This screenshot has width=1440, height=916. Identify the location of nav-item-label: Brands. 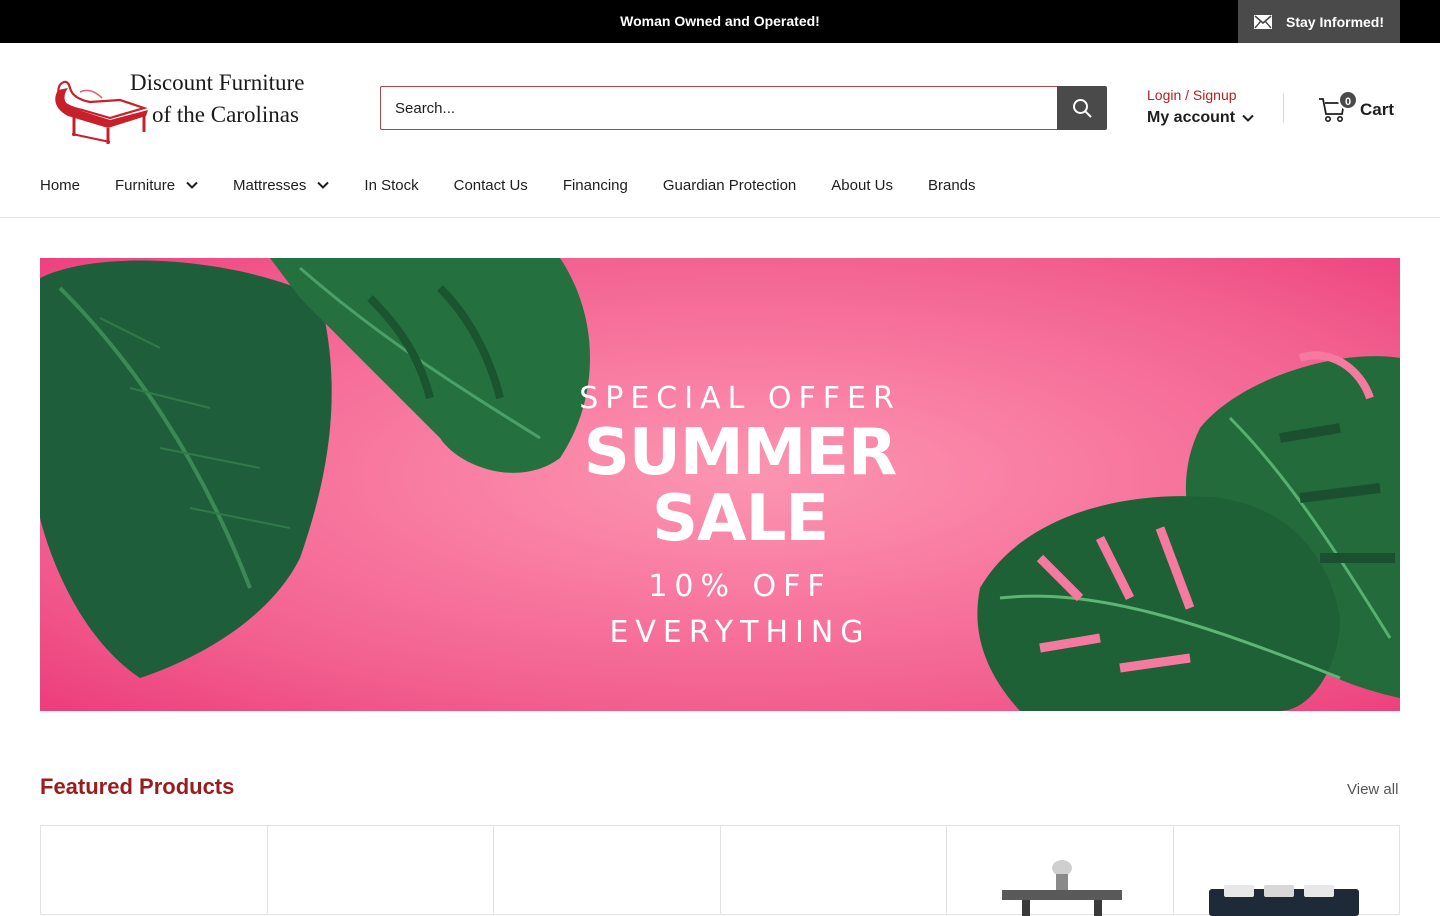
(951, 185).